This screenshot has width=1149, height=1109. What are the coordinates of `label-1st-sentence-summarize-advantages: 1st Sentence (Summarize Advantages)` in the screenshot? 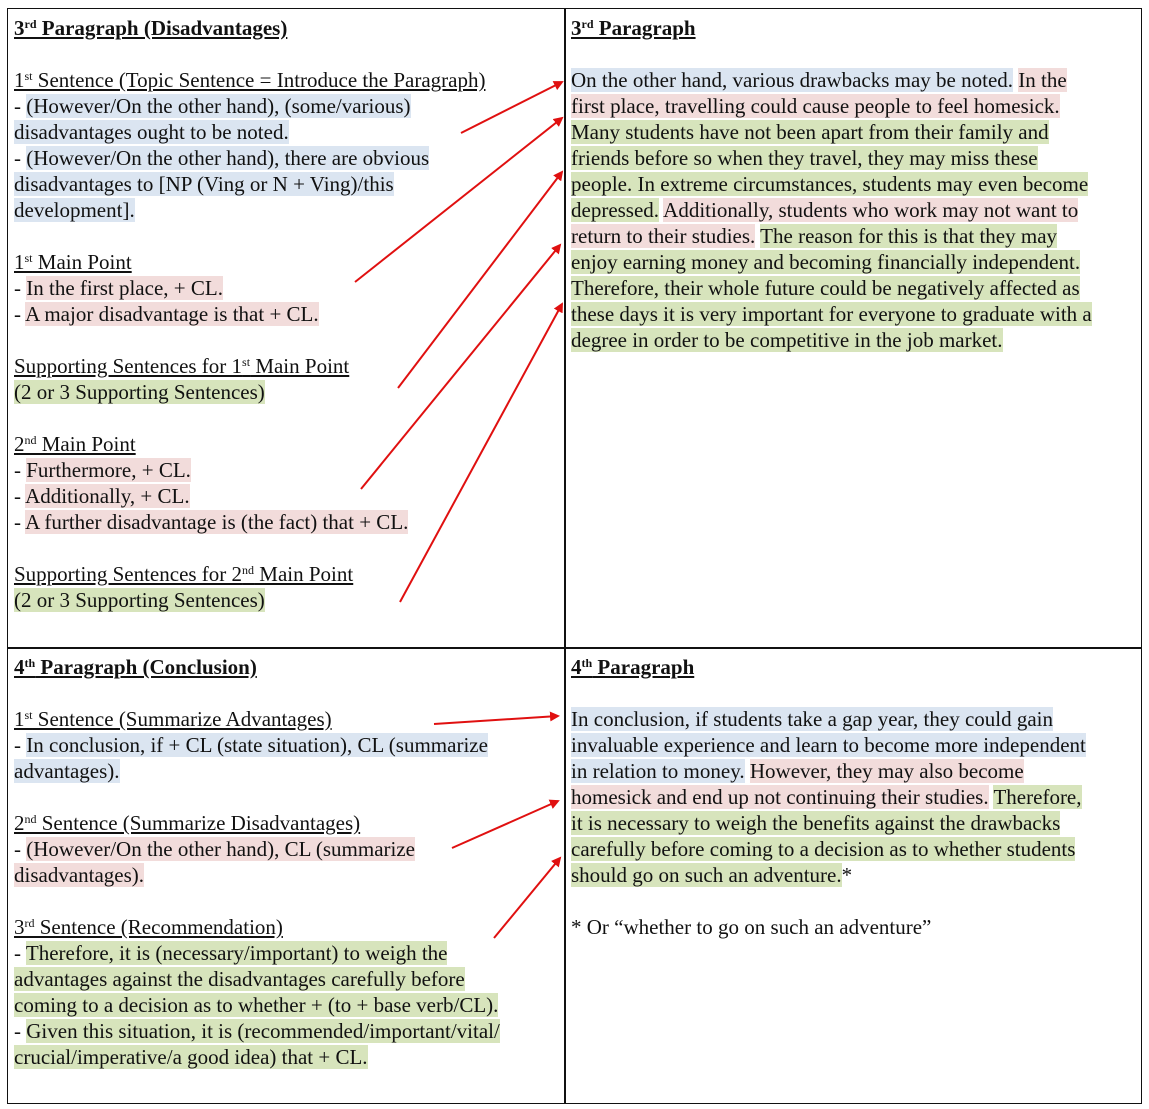 It's located at (286, 719).